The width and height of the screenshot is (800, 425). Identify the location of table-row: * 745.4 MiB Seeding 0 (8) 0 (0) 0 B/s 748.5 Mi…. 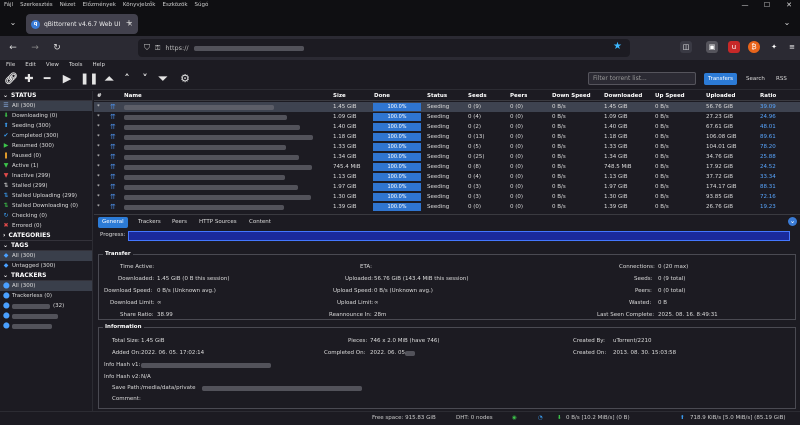
(447, 167).